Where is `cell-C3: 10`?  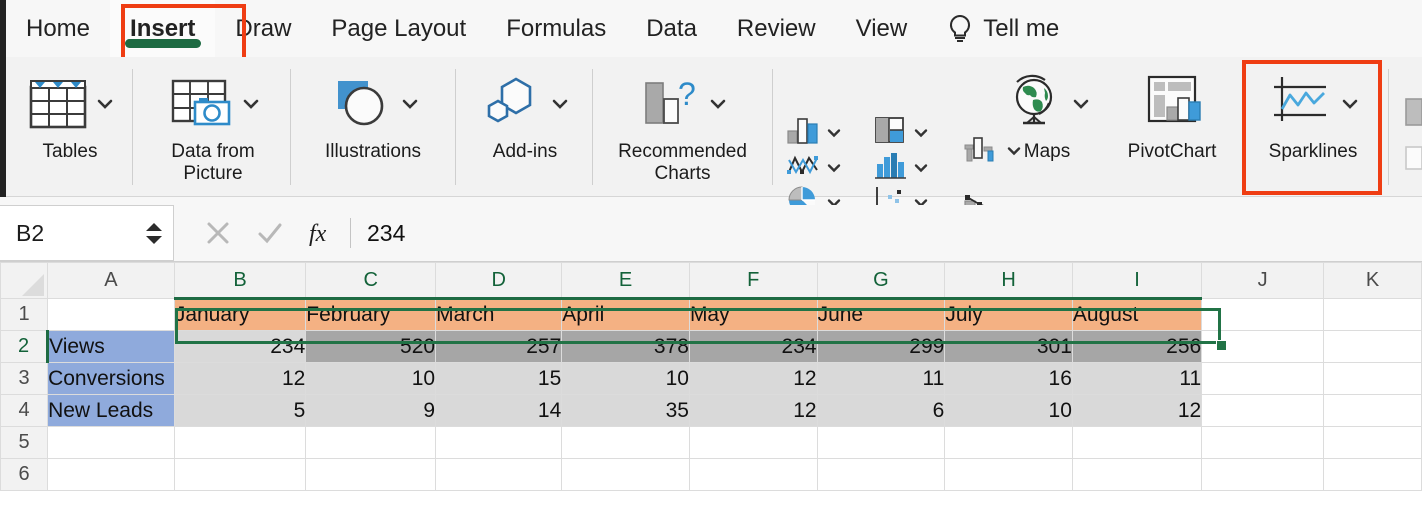 cell-C3: 10 is located at coordinates (371, 378).